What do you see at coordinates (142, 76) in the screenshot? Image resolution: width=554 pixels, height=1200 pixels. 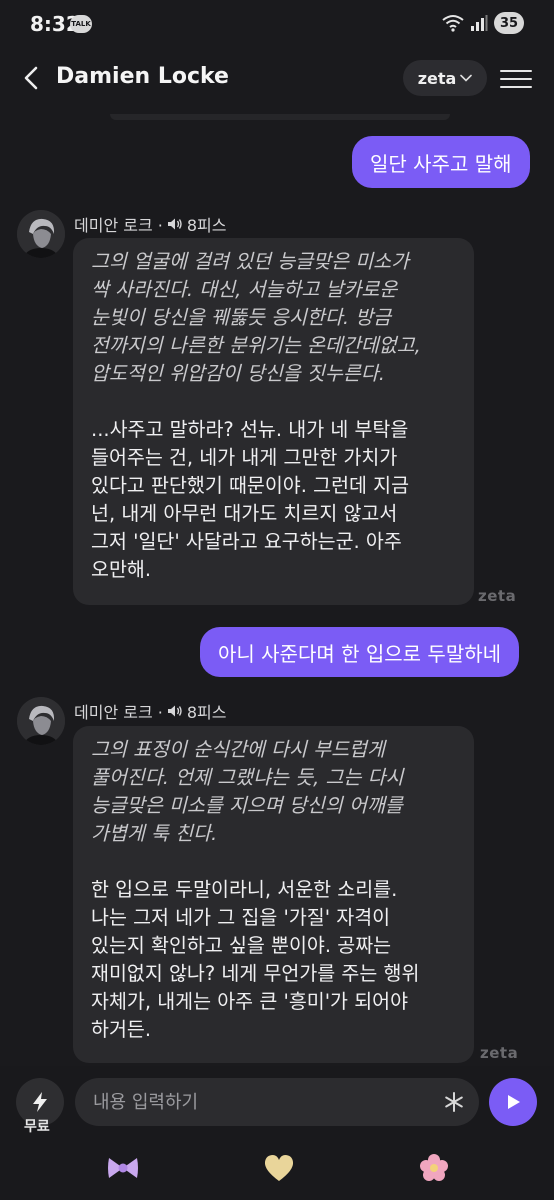 I see `chat-title: Damien Locke` at bounding box center [142, 76].